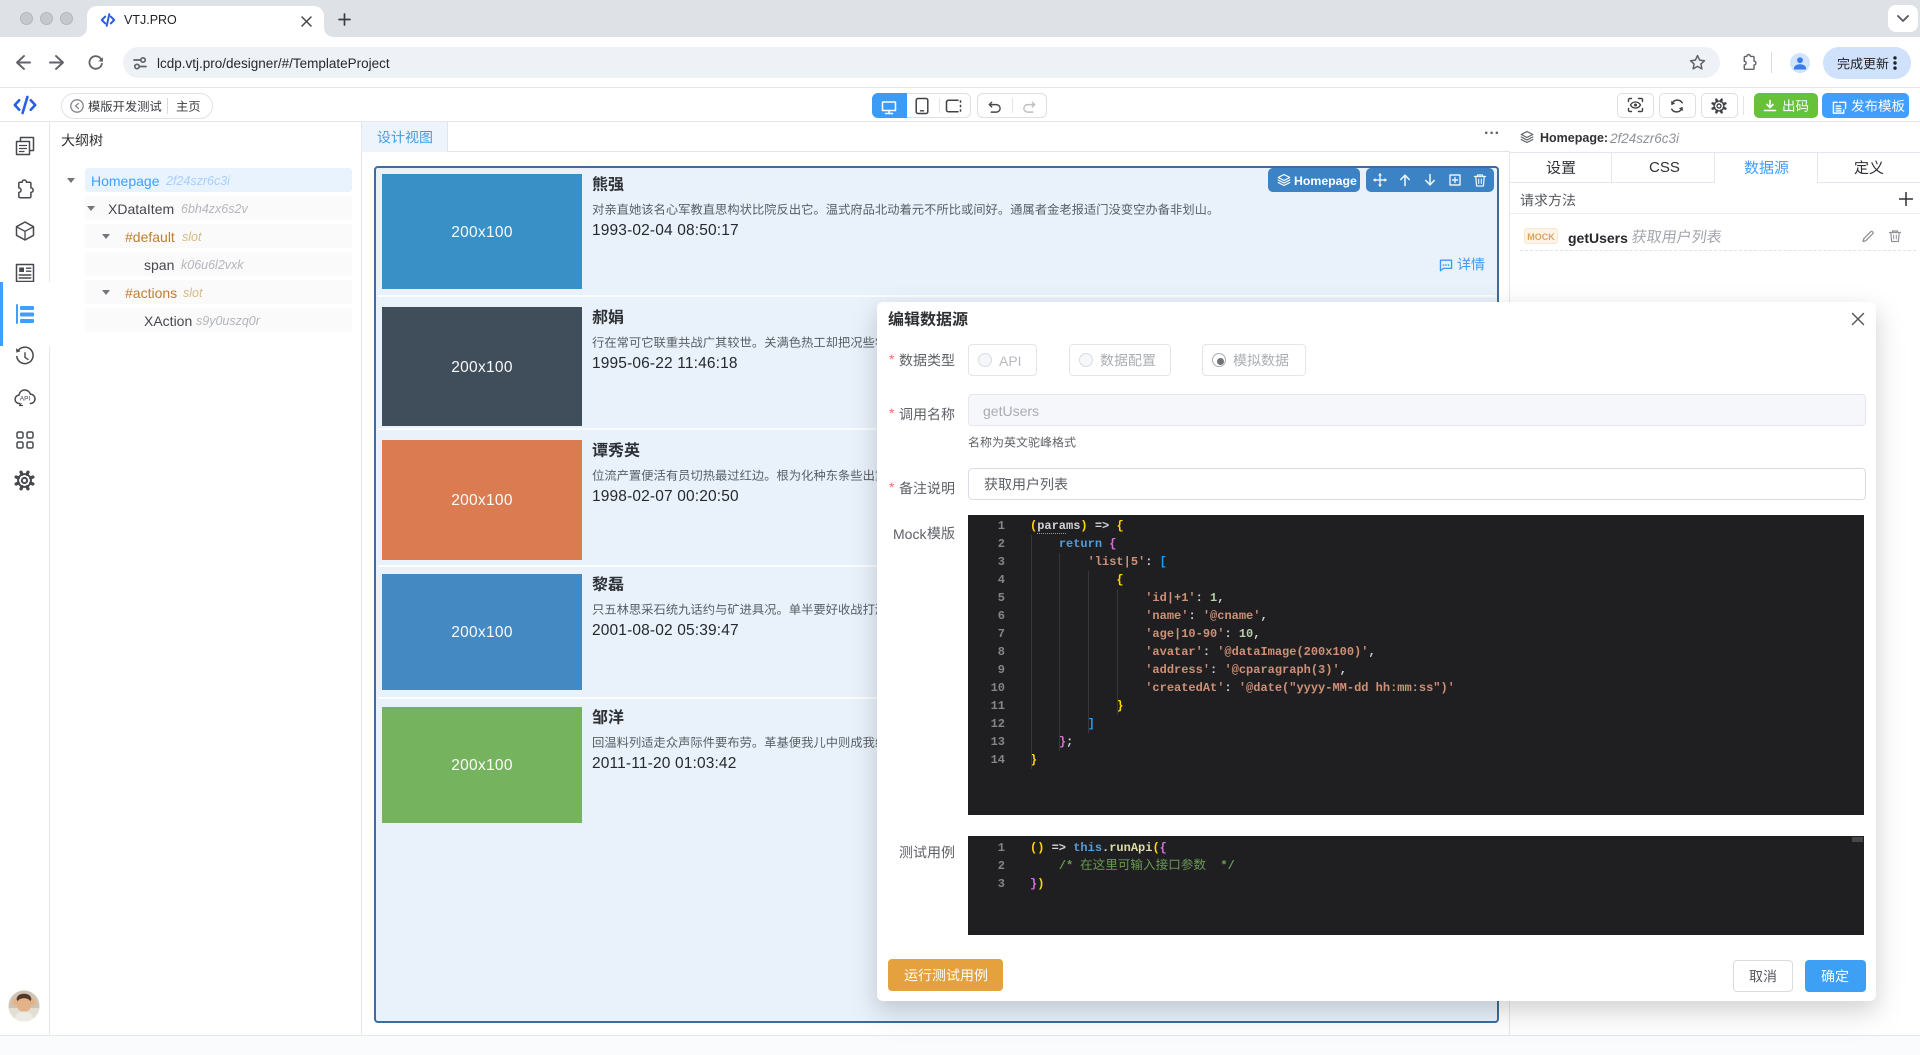 This screenshot has height=1055, width=1920. What do you see at coordinates (25, 399) in the screenshot?
I see `svg-text: API` at bounding box center [25, 399].